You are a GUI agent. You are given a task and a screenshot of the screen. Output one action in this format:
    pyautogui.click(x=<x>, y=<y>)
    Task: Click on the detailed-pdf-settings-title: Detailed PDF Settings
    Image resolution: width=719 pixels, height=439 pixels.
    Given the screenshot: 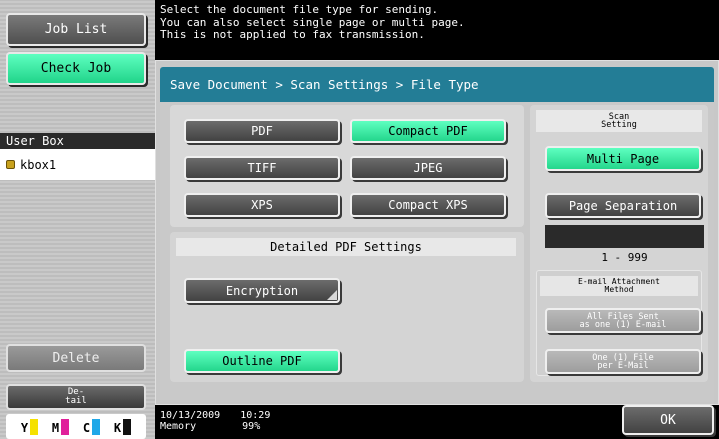 What is the action you would take?
    pyautogui.click(x=346, y=247)
    